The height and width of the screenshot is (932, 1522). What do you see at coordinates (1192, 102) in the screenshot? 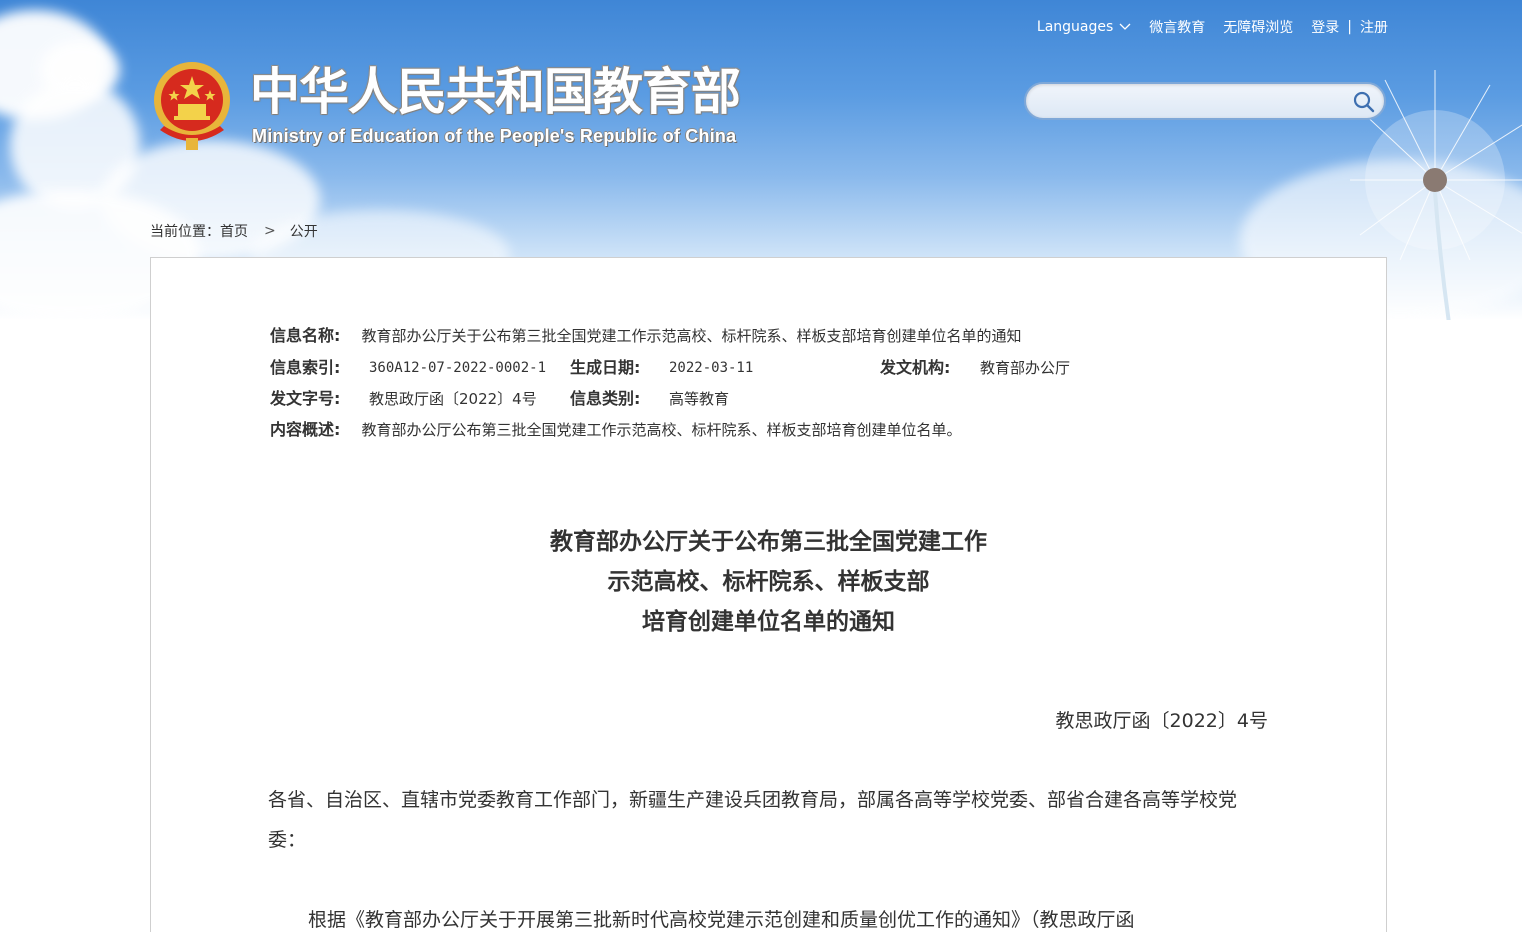
I see `search-input` at bounding box center [1192, 102].